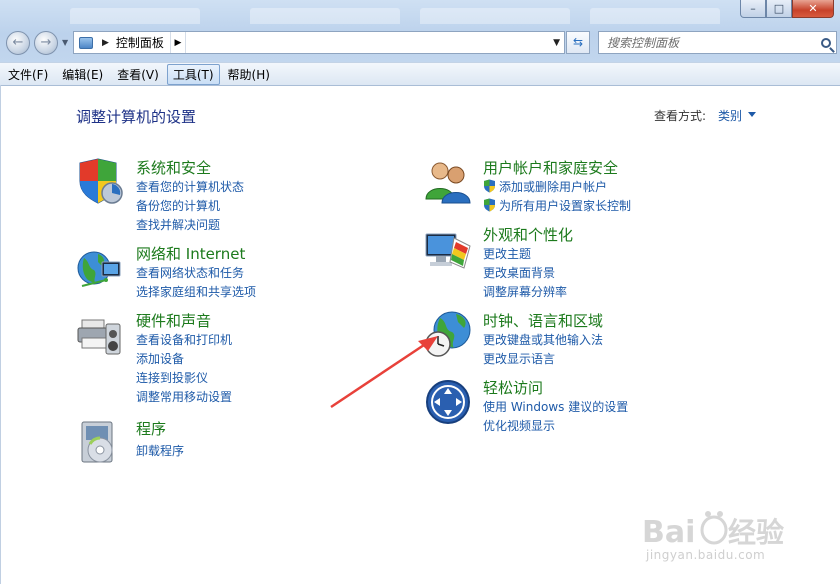 The width and height of the screenshot is (840, 584). I want to click on svg-text: 经验, so click(756, 532).